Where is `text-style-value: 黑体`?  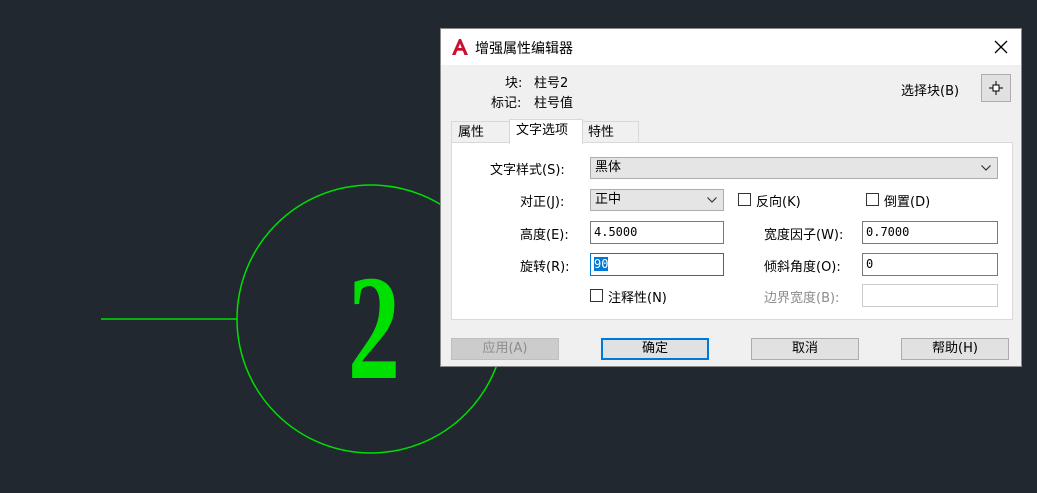 text-style-value: 黑体 is located at coordinates (608, 167).